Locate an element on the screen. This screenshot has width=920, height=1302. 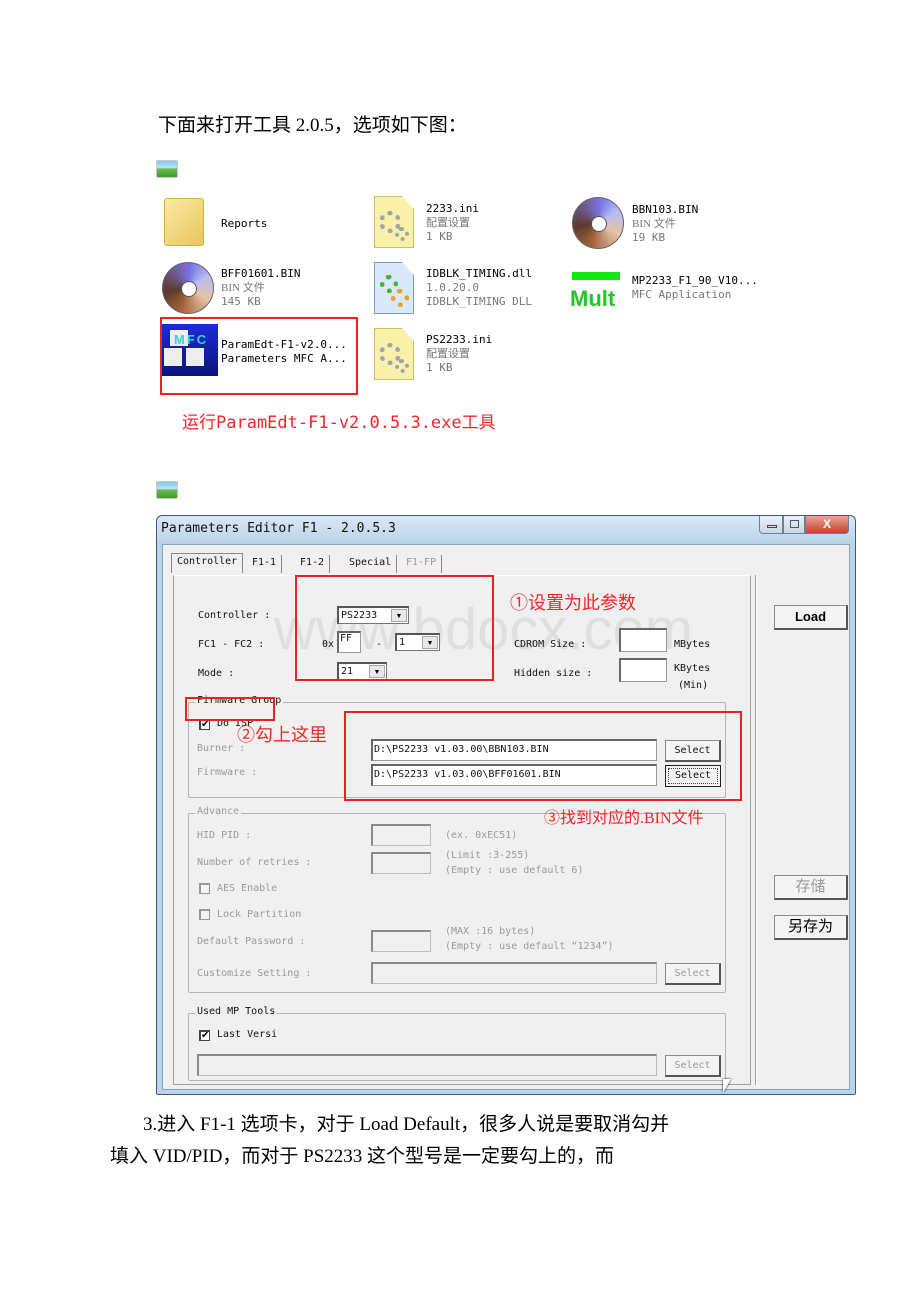
hid-pid-label: HID PID : is located at coordinates (224, 835).